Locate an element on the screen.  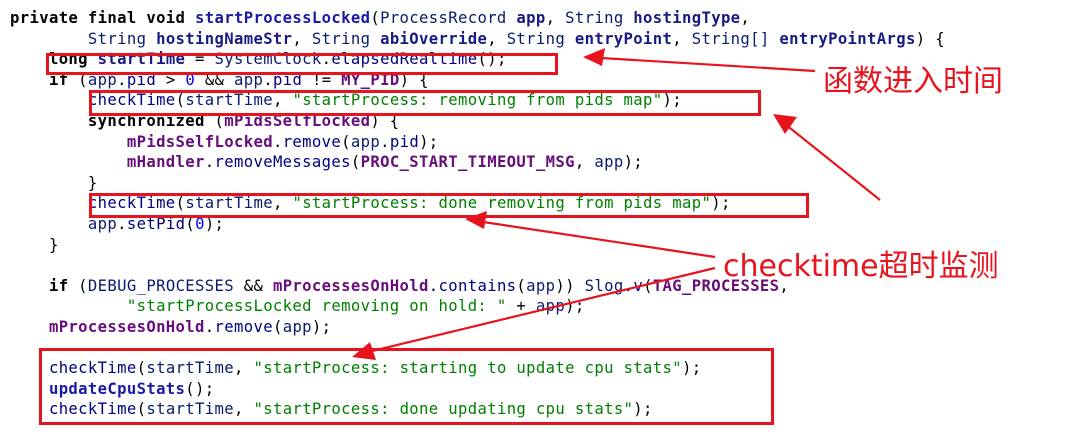
code-token: ) { is located at coordinates (930, 38).